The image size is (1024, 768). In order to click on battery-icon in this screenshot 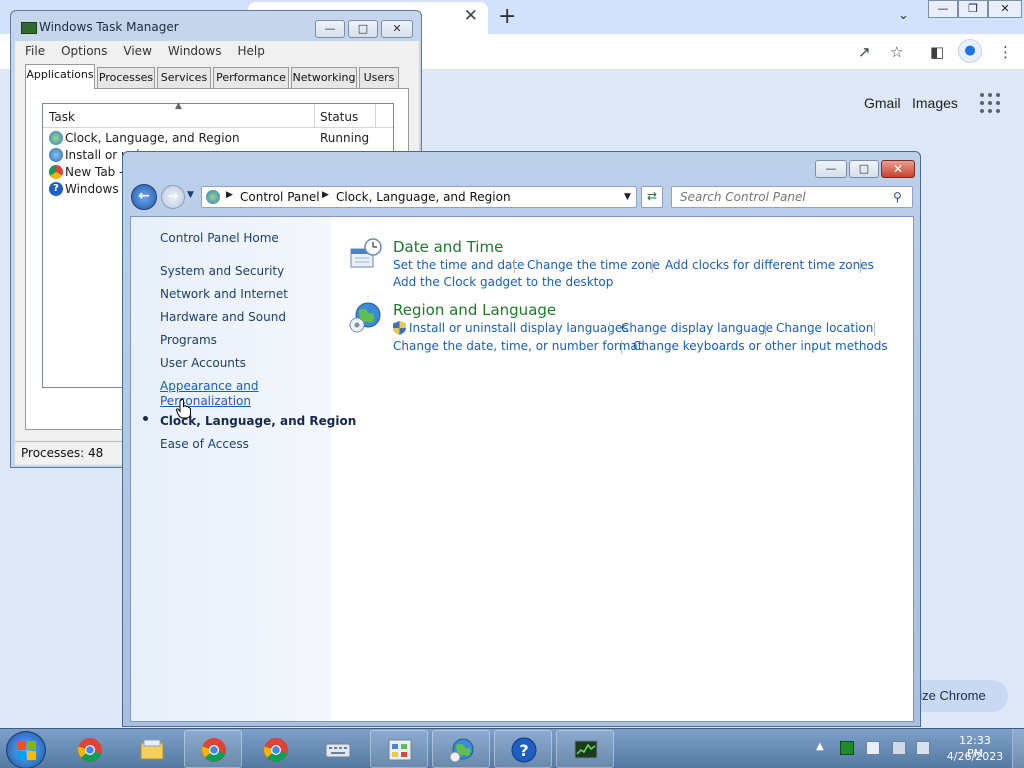, I will do `click(847, 748)`.